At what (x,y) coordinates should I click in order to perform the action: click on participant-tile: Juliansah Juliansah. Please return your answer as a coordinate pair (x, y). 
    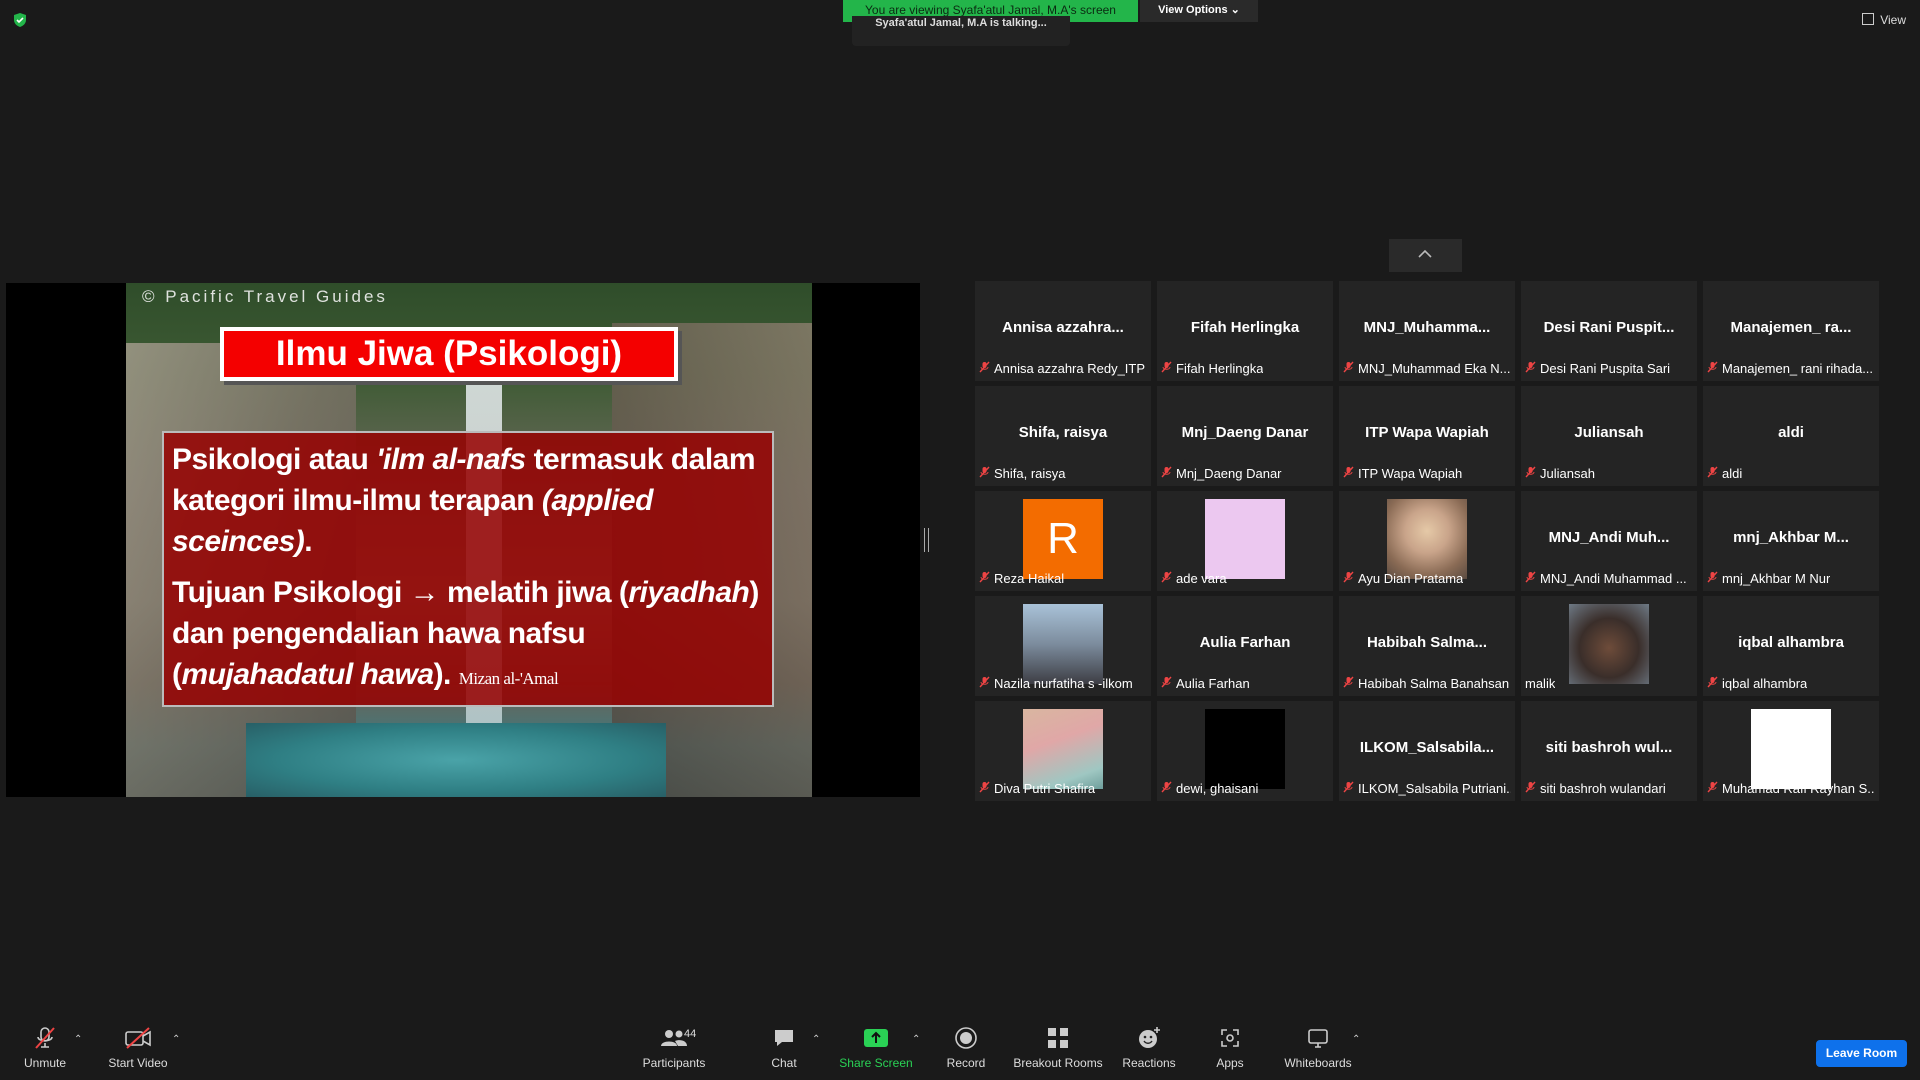
    Looking at the image, I should click on (1609, 436).